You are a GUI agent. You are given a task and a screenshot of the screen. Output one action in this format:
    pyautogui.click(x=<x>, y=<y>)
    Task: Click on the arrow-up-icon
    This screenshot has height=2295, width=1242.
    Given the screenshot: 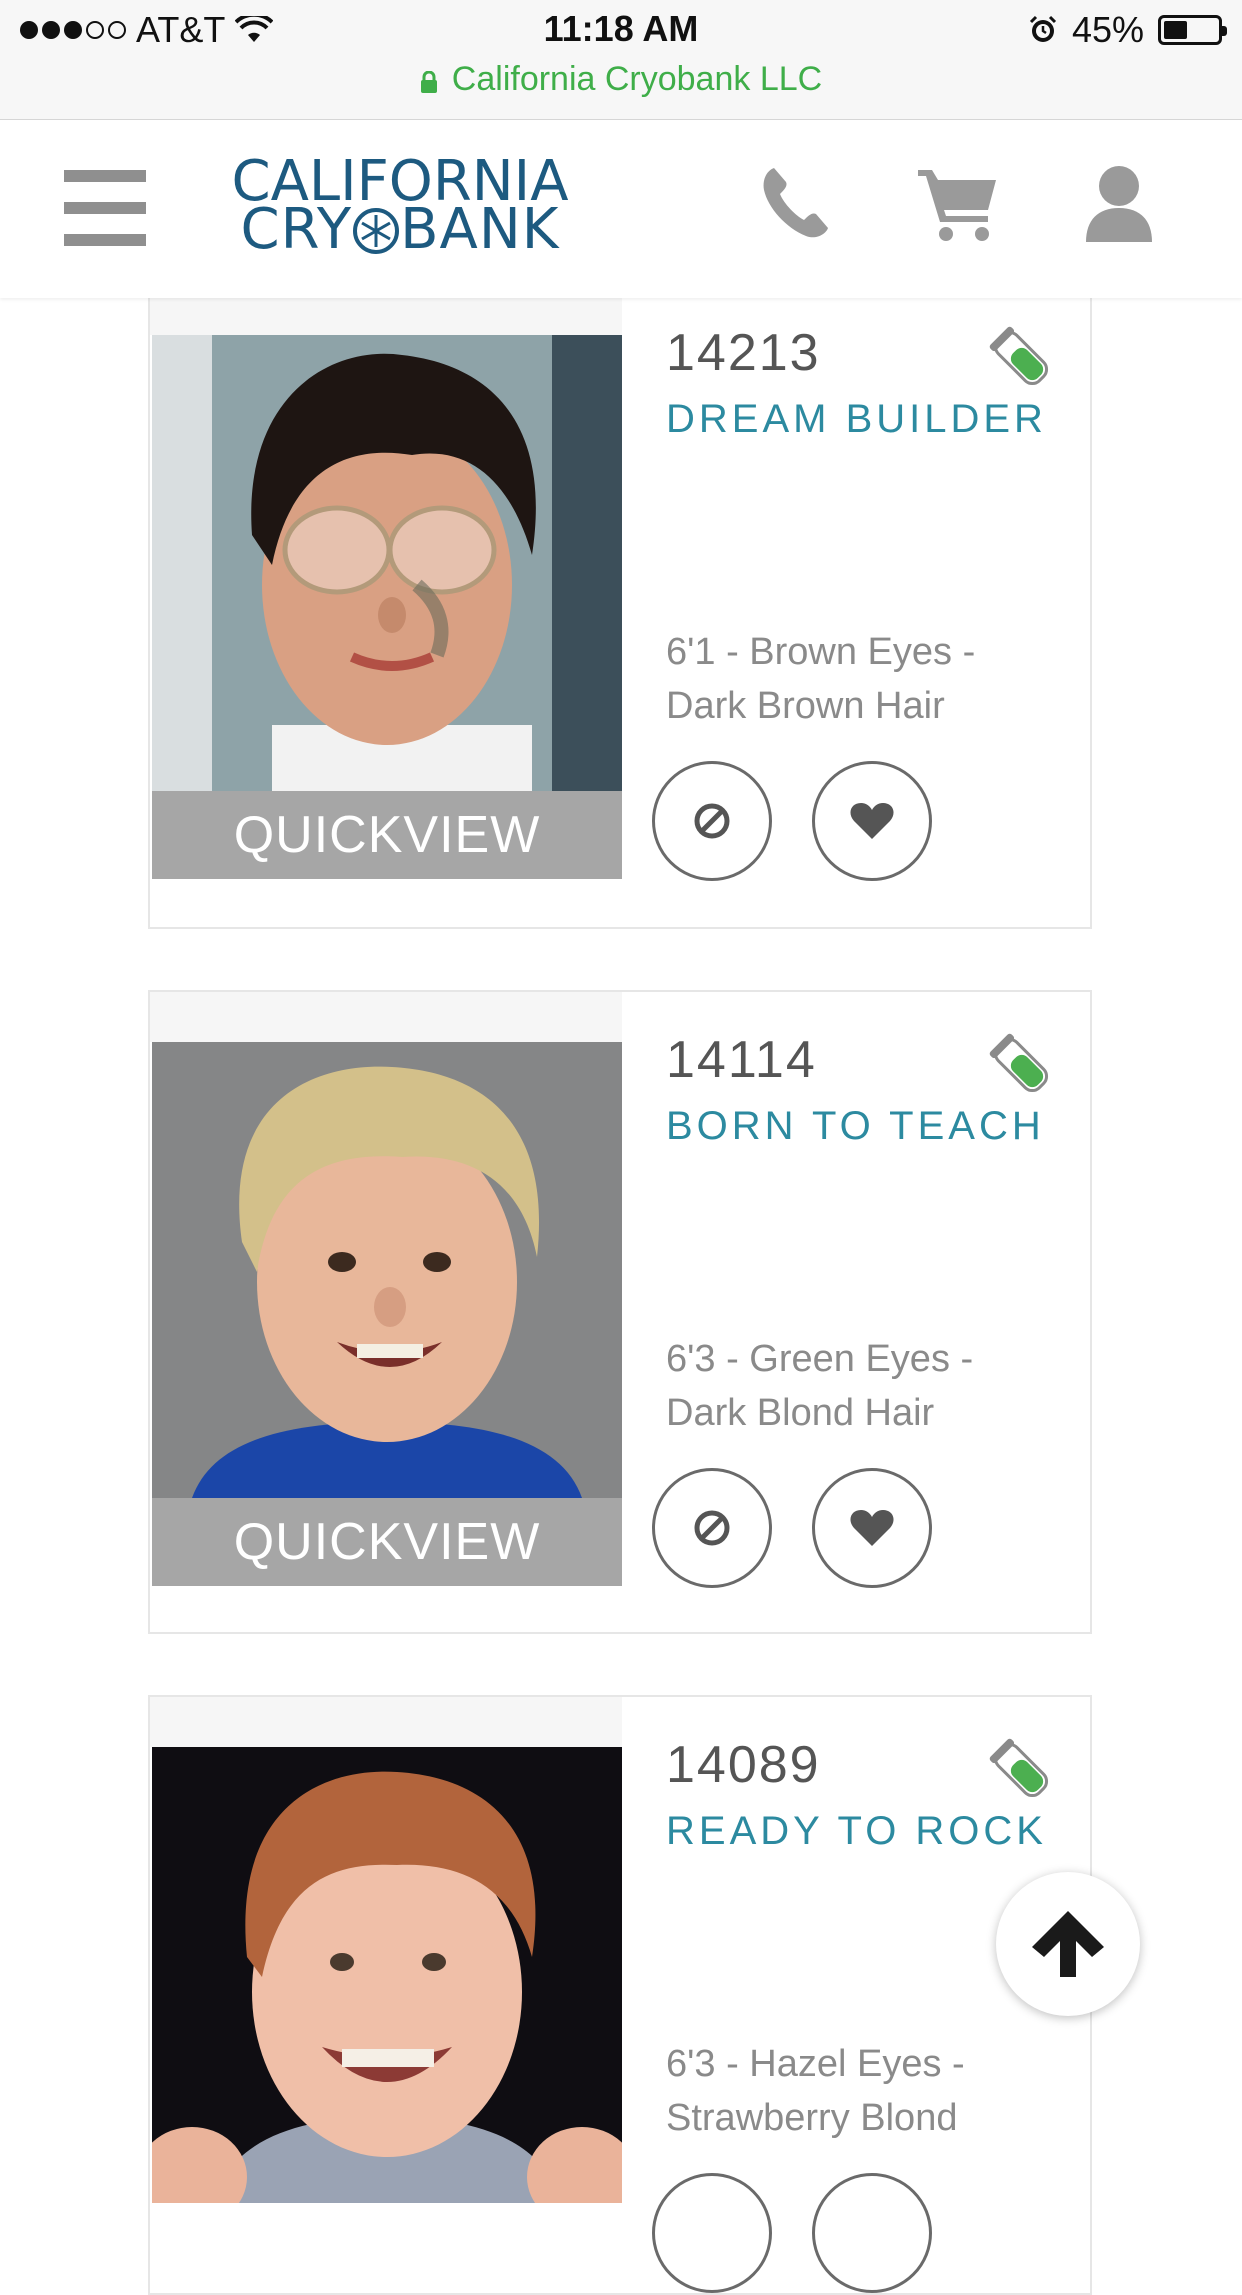 What is the action you would take?
    pyautogui.click(x=1068, y=1944)
    